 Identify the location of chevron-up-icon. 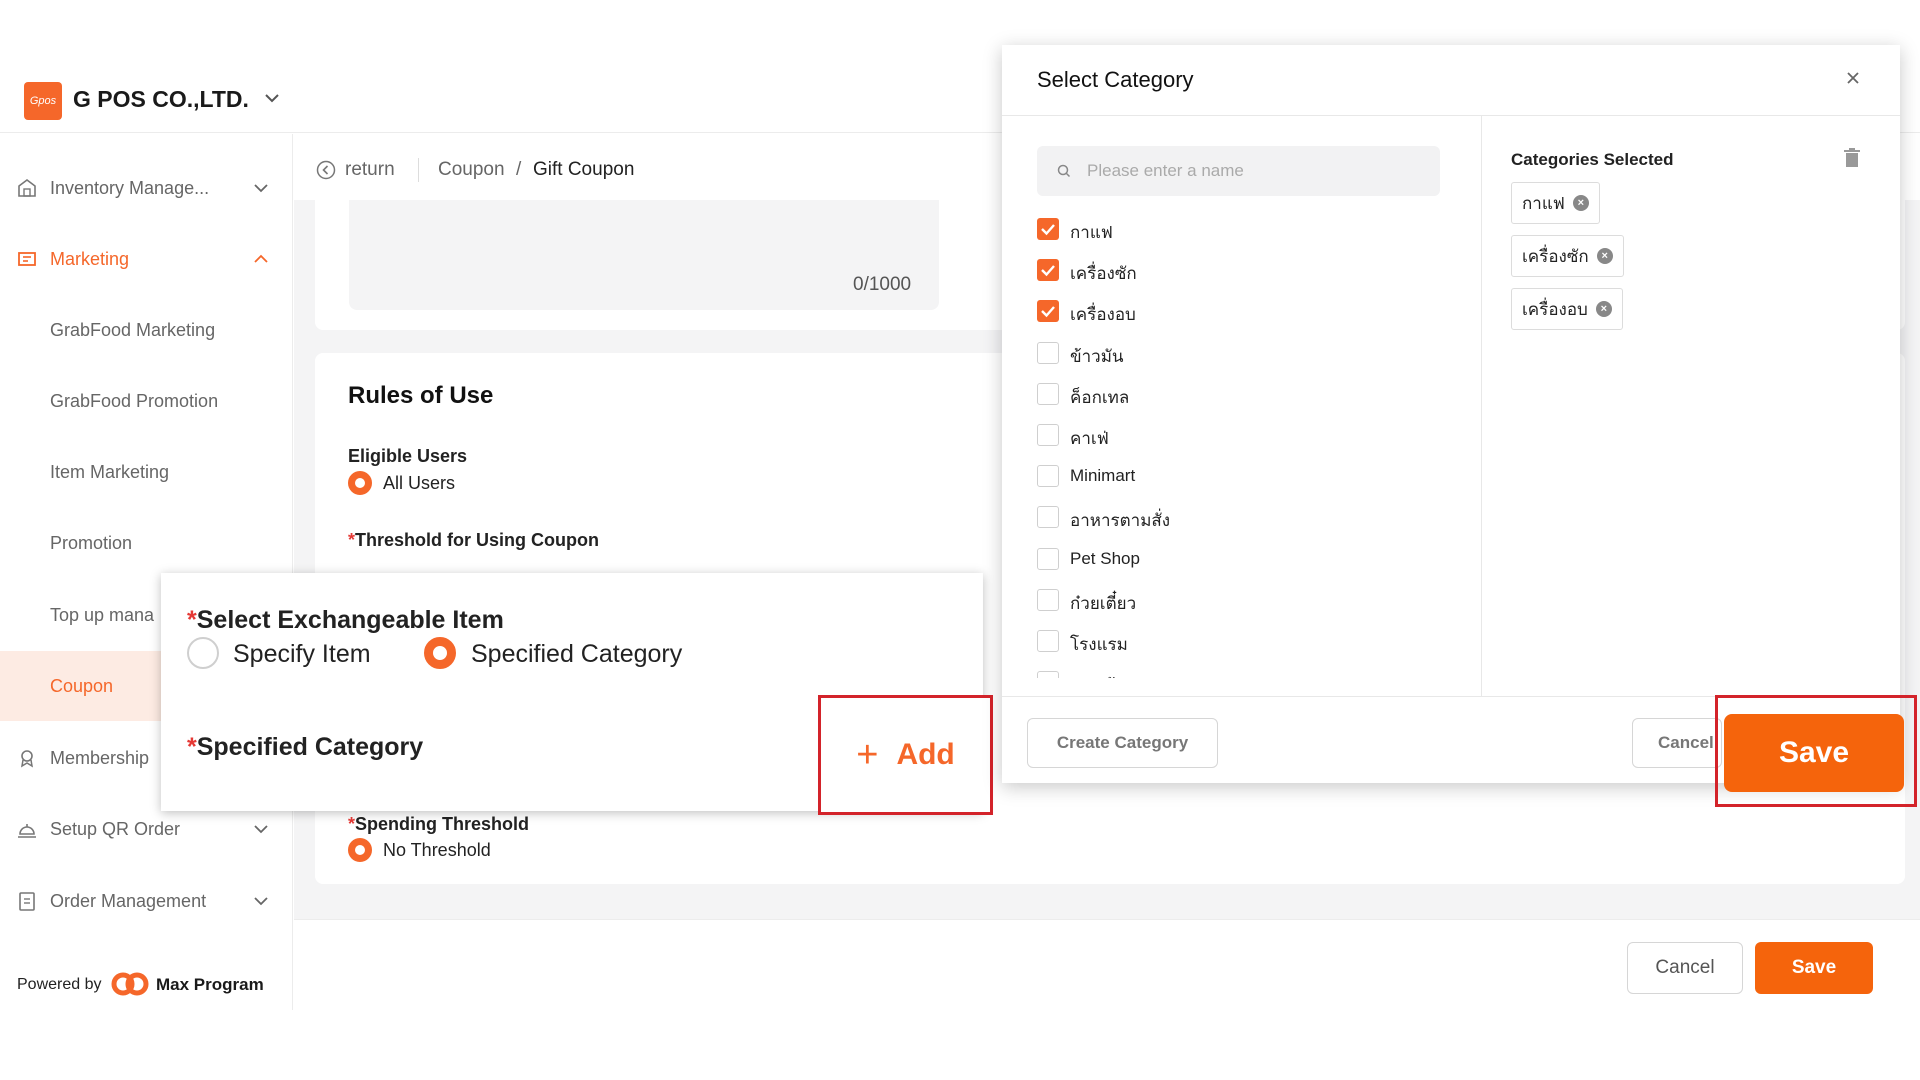
(261, 258).